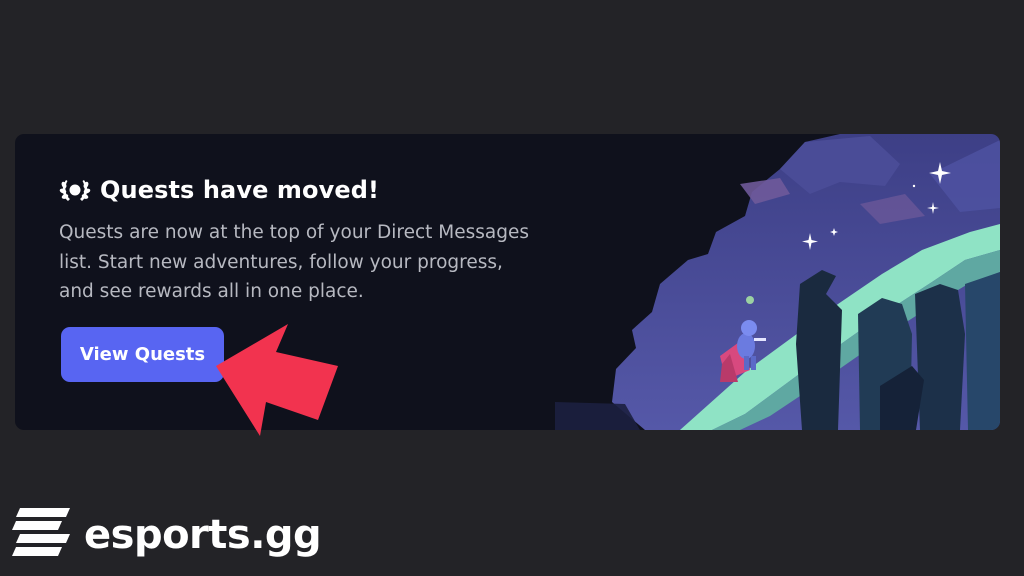 Image resolution: width=1024 pixels, height=576 pixels. I want to click on card-title: Quests have moved!, so click(240, 190).